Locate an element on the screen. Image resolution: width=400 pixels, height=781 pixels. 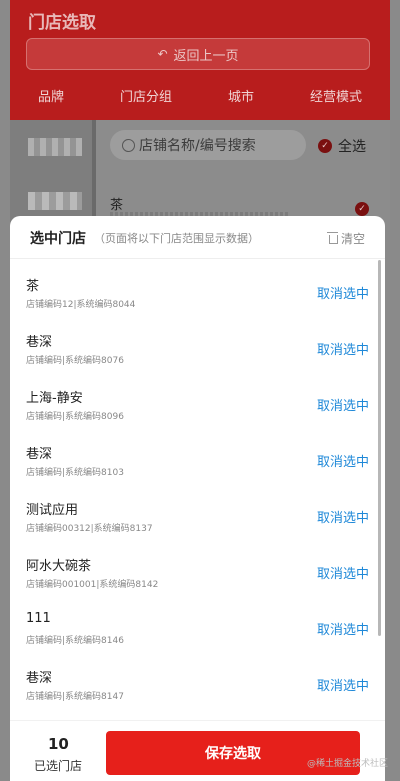
tab-store-group: 门店分组 is located at coordinates (146, 100).